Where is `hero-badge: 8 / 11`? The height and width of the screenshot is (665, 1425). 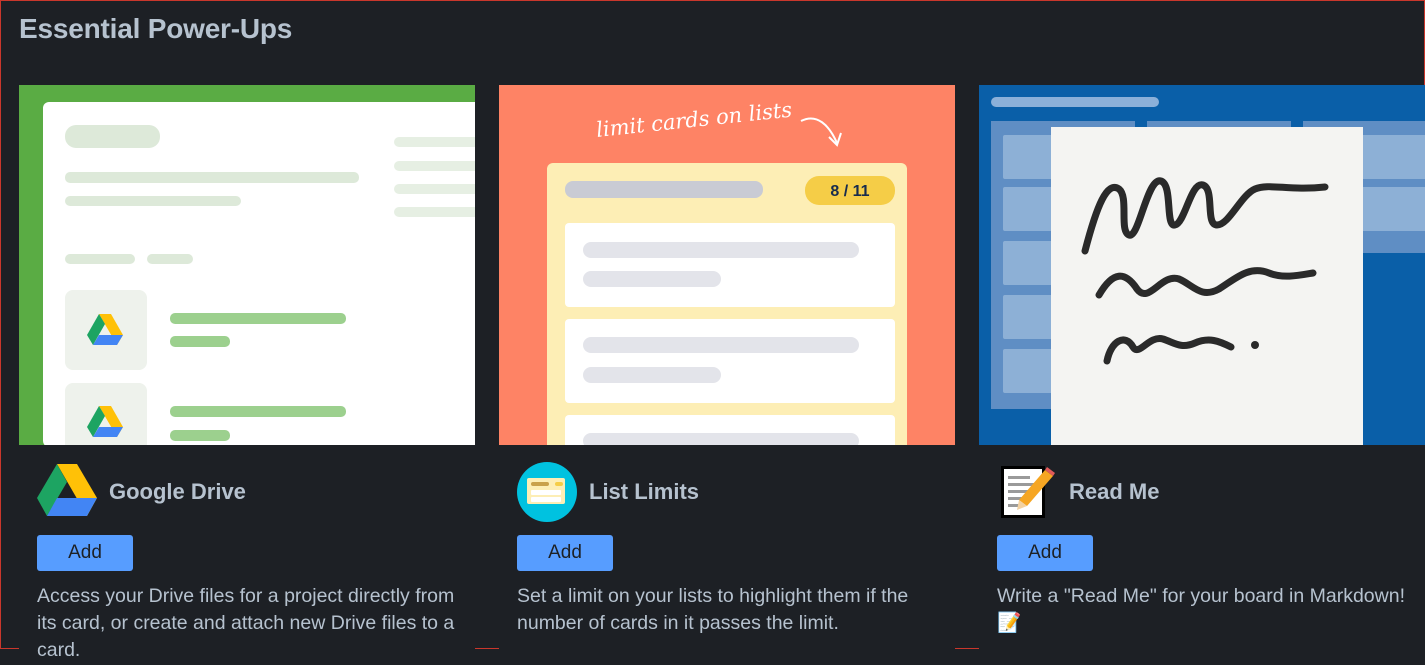 hero-badge: 8 / 11 is located at coordinates (849, 191).